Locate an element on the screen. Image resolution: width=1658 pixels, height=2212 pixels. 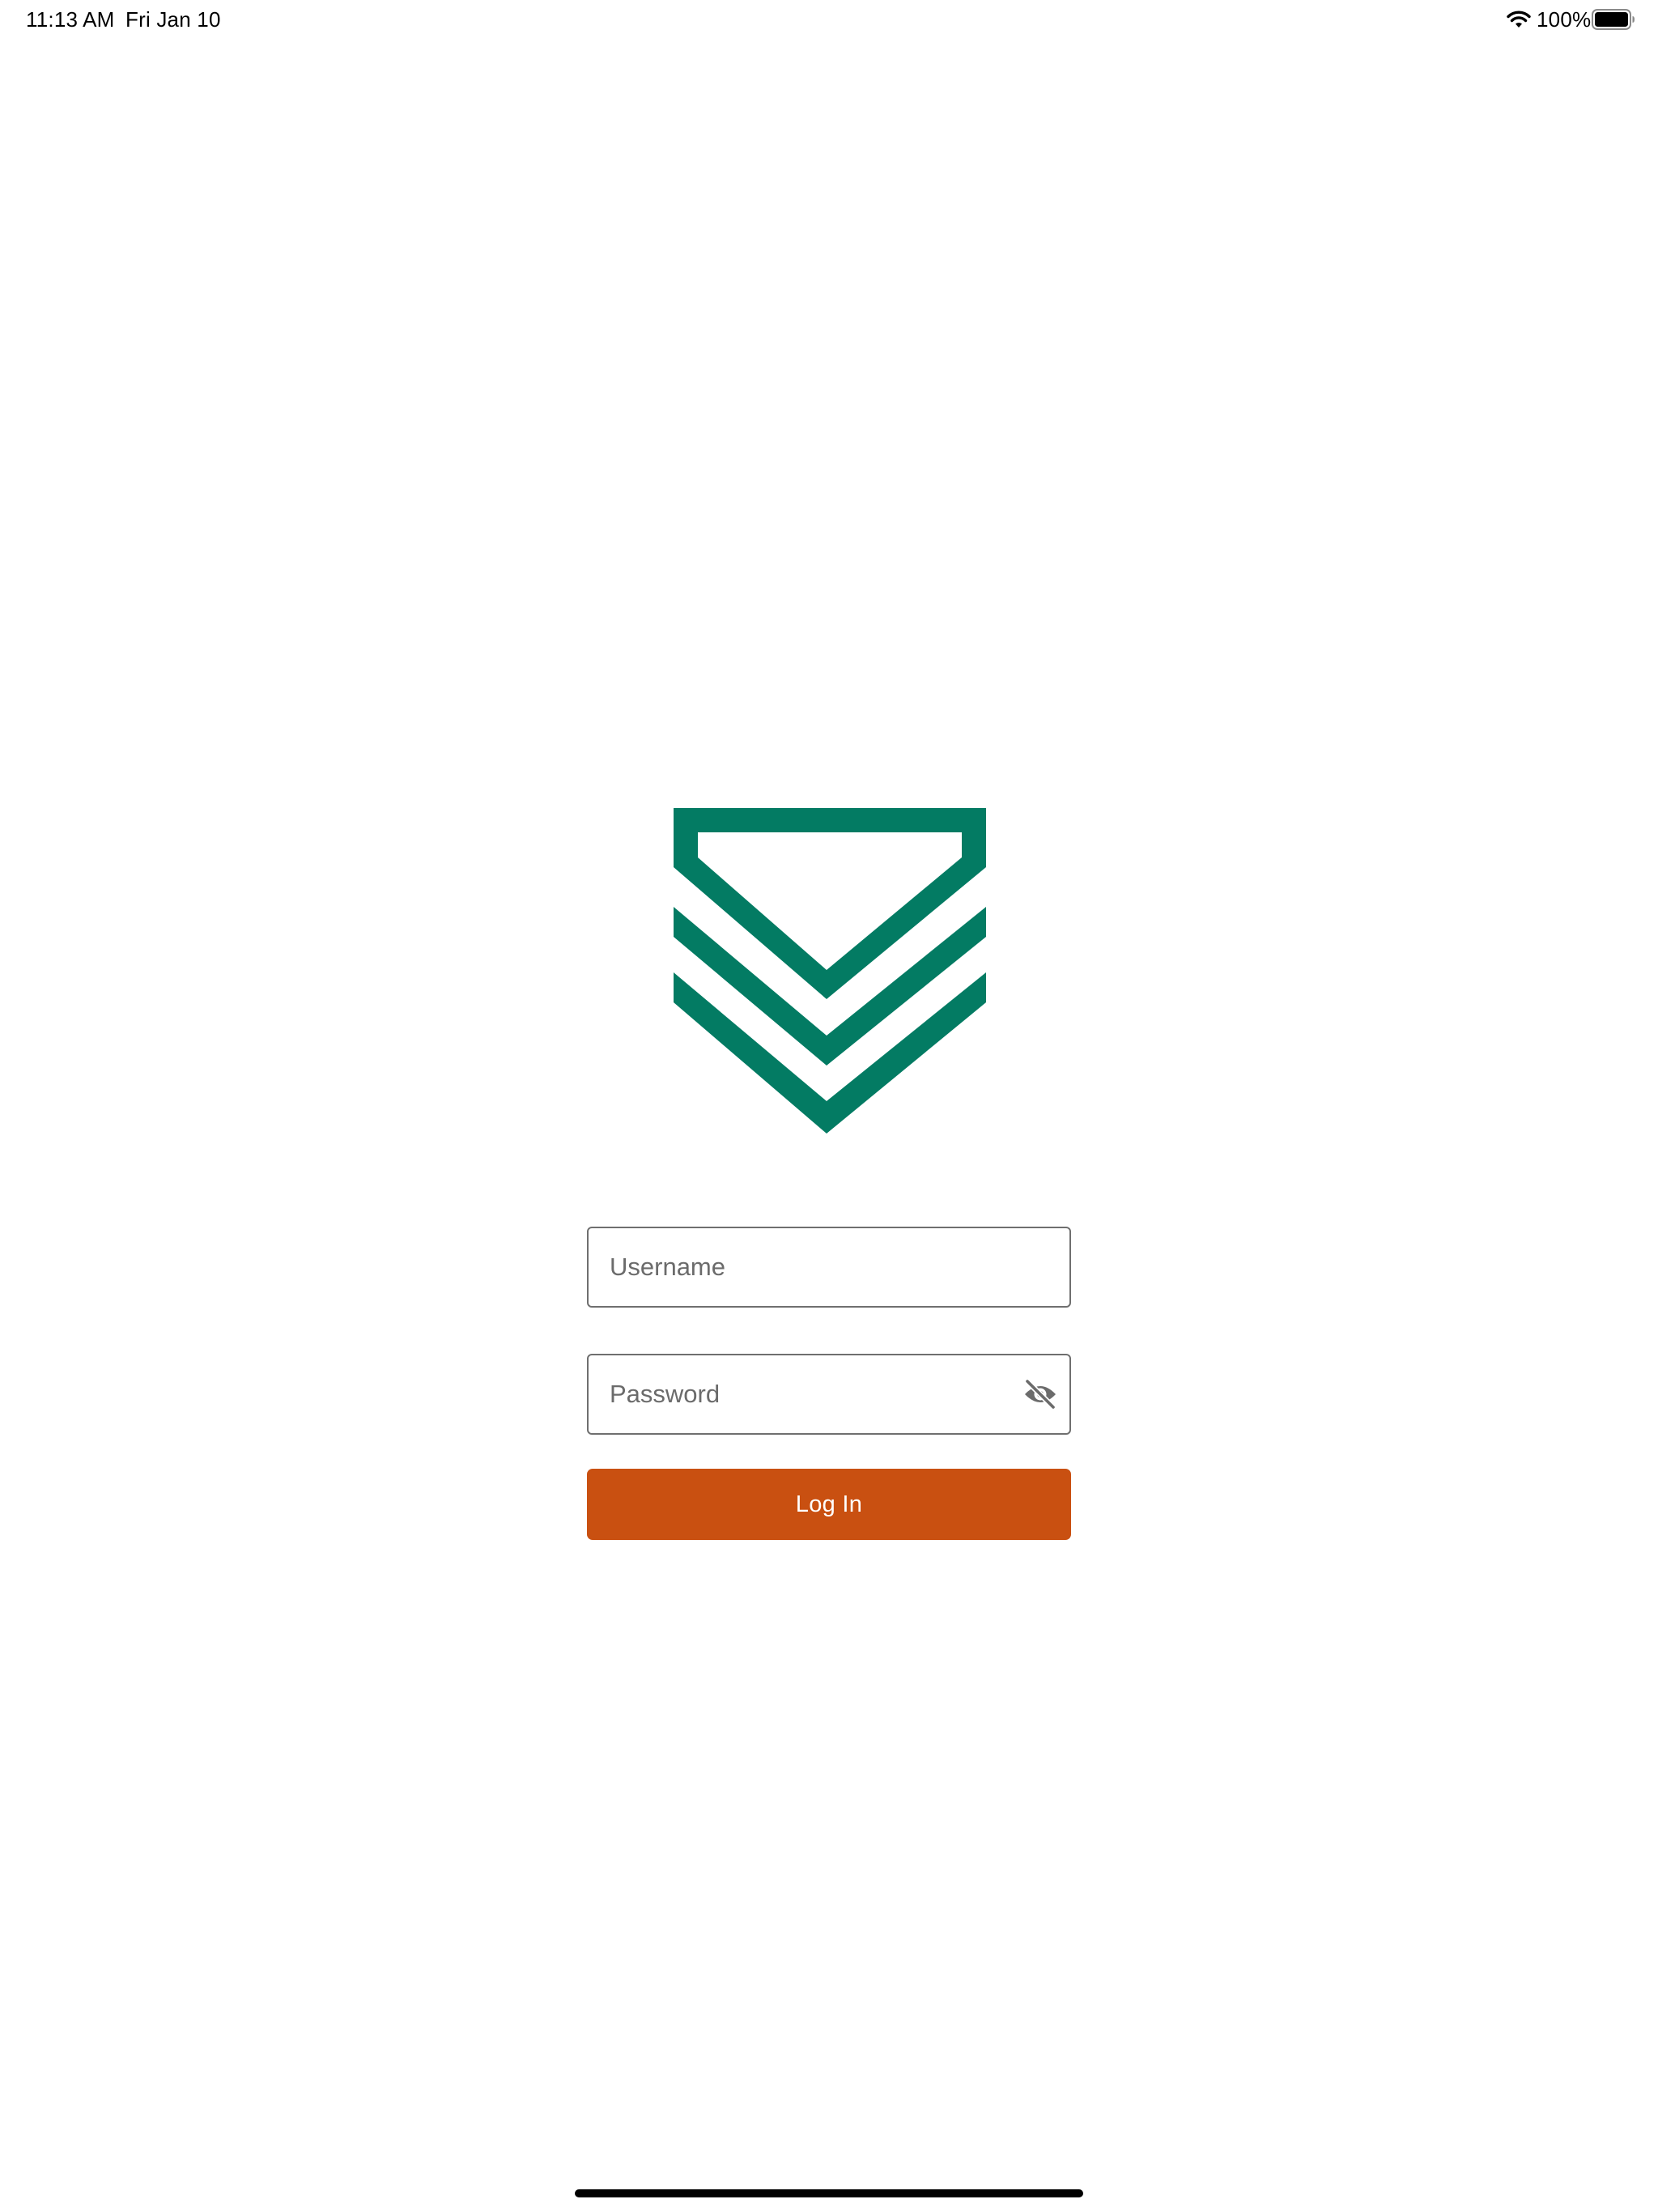
eye-slash-icon is located at coordinates (1040, 1394).